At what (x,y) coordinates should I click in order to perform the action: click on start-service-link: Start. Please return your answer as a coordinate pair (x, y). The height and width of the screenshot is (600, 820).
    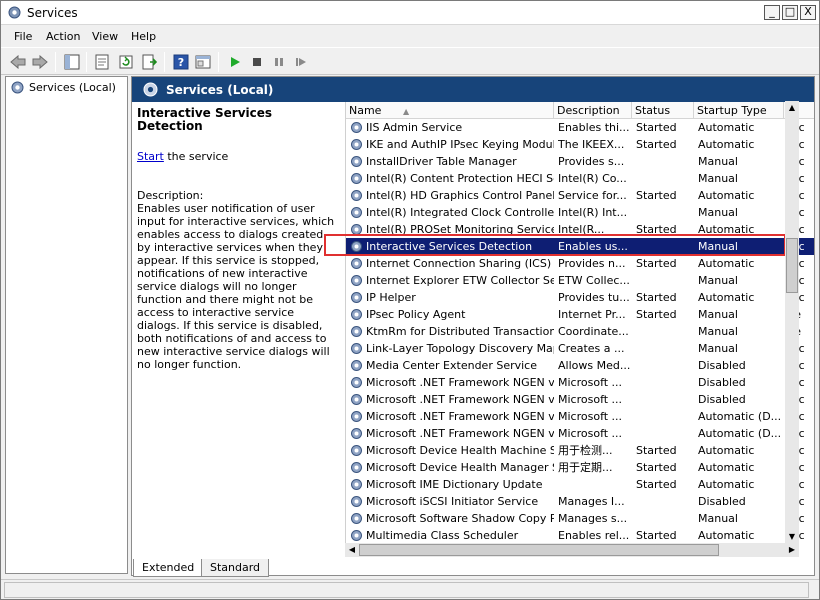
    Looking at the image, I should click on (150, 156).